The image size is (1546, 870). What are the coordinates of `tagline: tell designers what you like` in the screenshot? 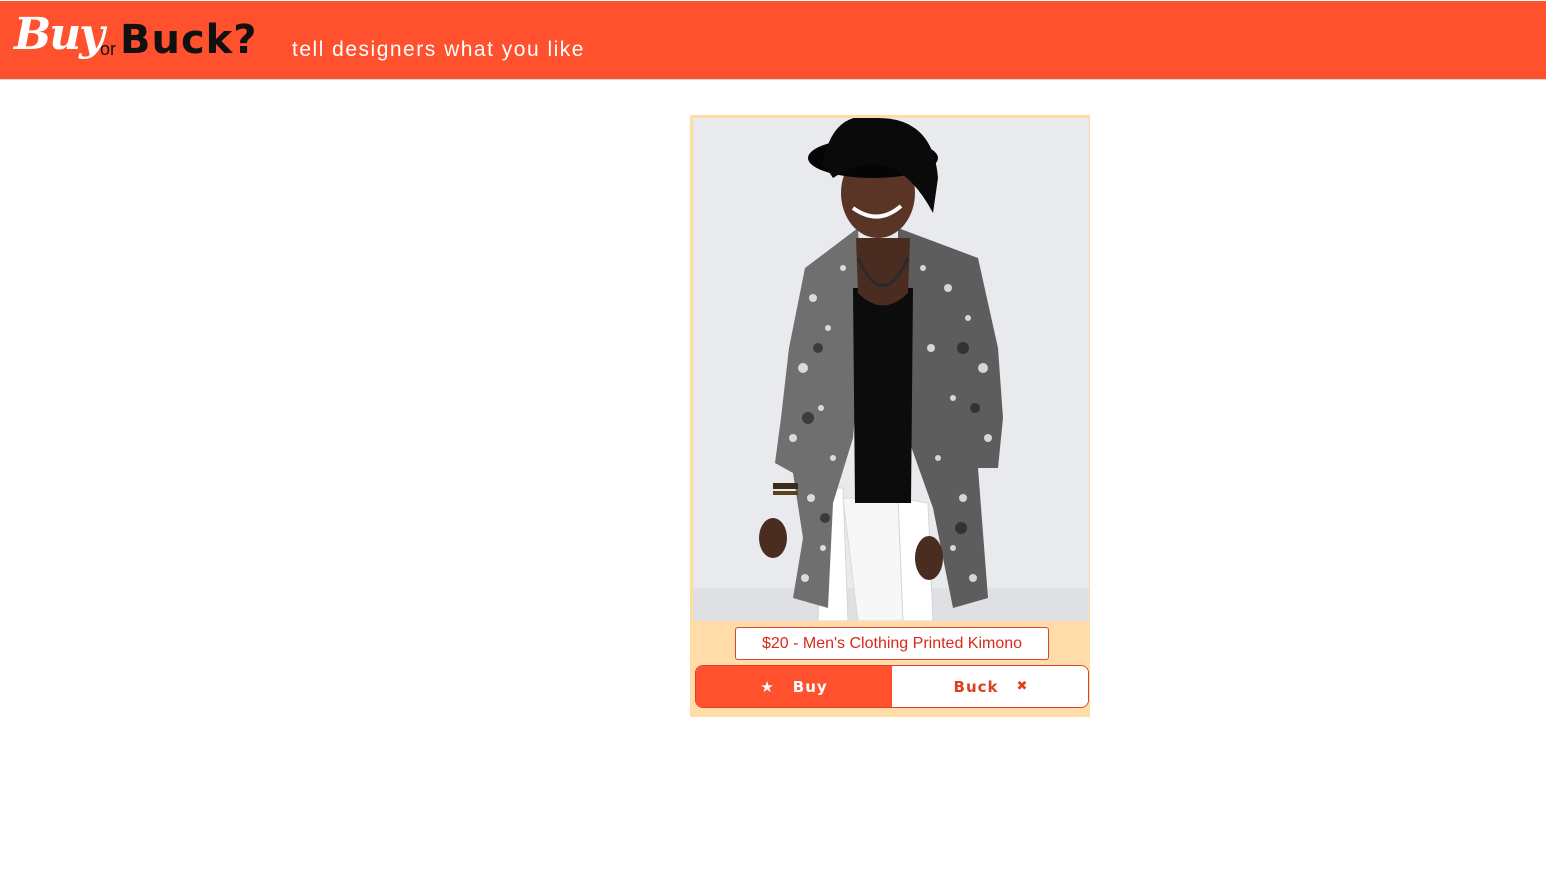 It's located at (438, 49).